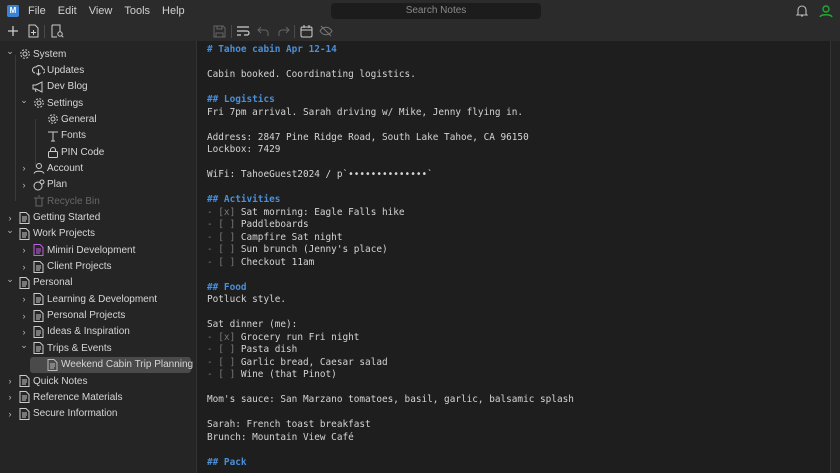  What do you see at coordinates (79, 267) in the screenshot?
I see `tree-item-label: Client Projects` at bounding box center [79, 267].